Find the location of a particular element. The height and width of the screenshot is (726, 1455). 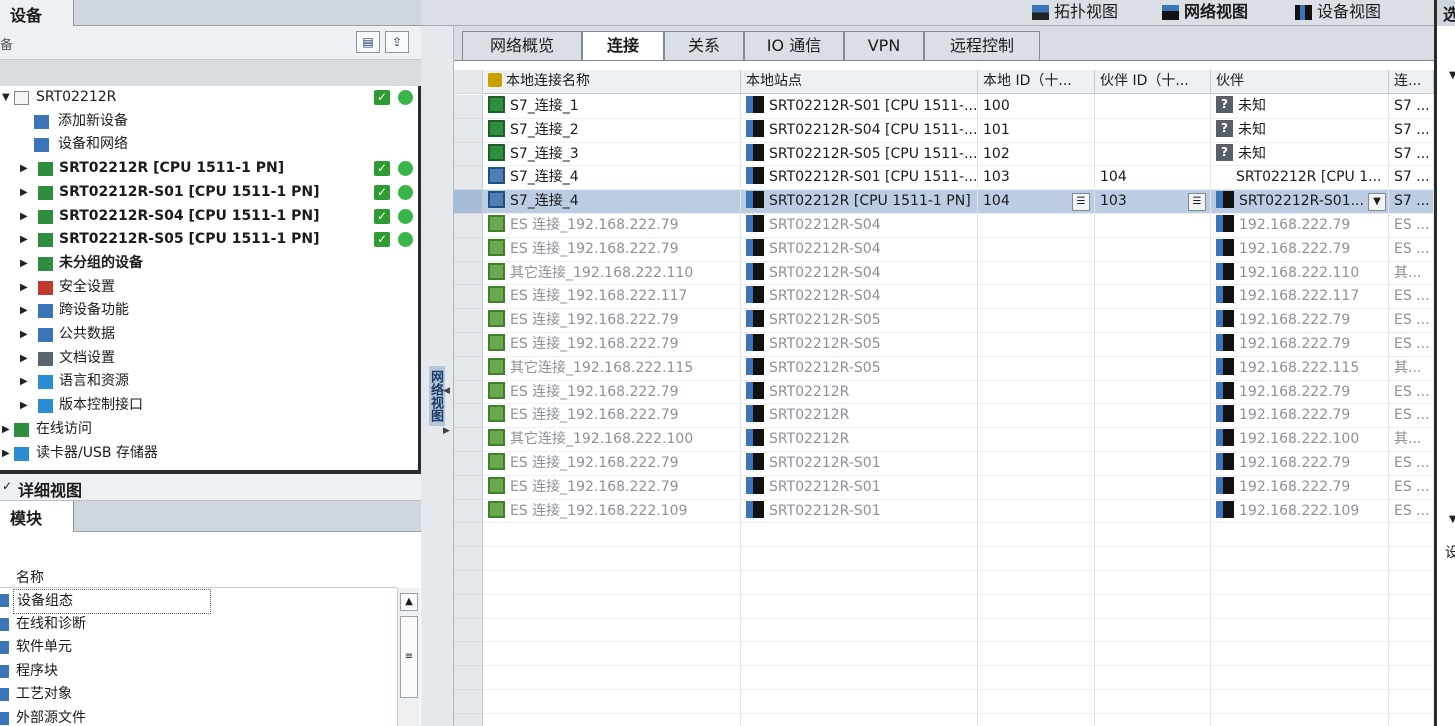

column-header: 伙伴 is located at coordinates (1300, 82).